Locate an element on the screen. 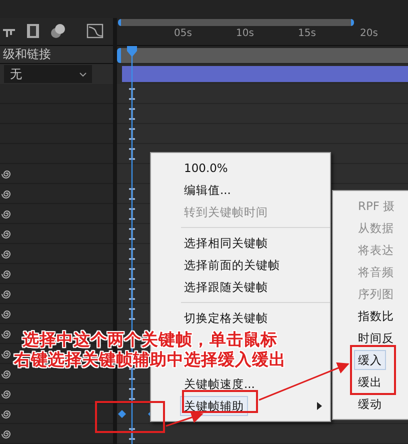 This screenshot has height=444, width=408. time-label: 05s is located at coordinates (183, 34).